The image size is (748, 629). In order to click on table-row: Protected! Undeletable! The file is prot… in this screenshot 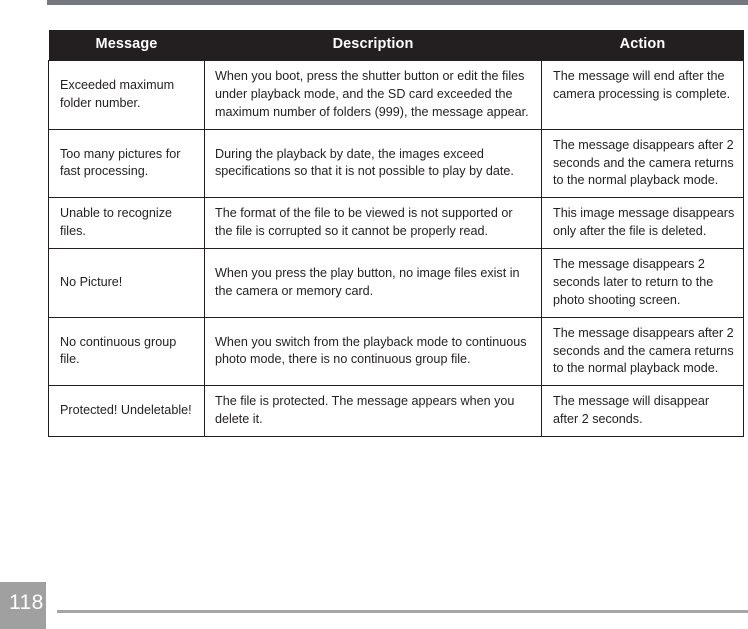, I will do `click(396, 411)`.